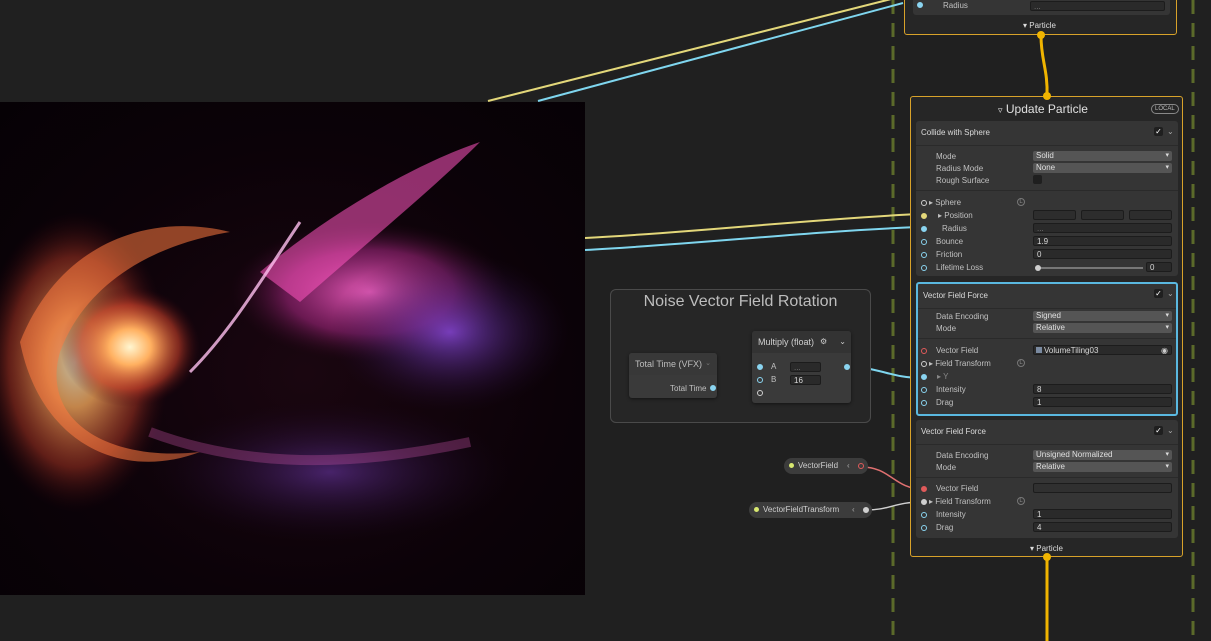 This screenshot has height=641, width=1211. I want to click on position-y-field, so click(1102, 215).